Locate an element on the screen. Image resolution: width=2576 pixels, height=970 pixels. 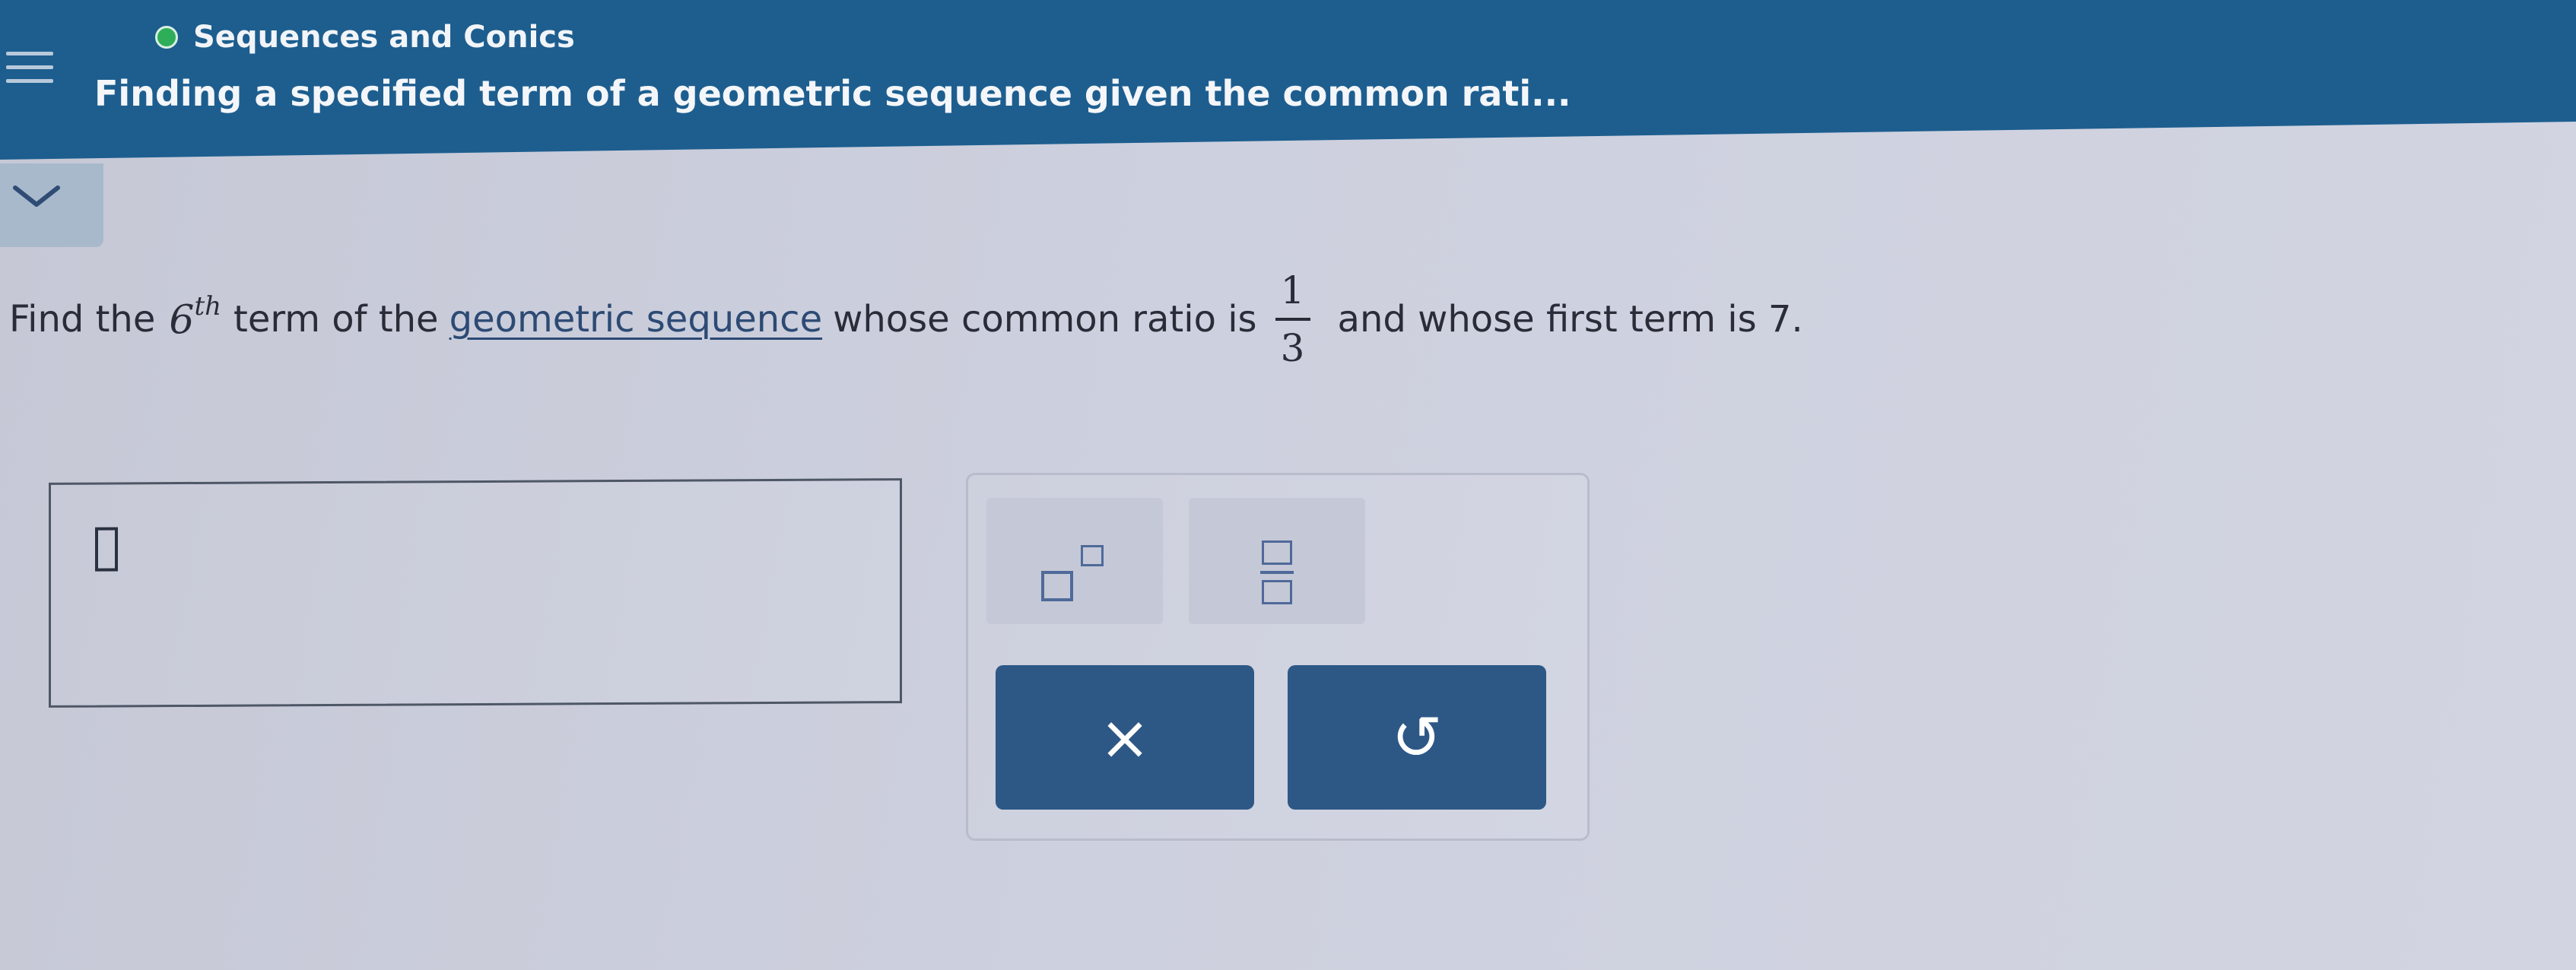
ratio-denominator: 3 is located at coordinates (1292, 348).